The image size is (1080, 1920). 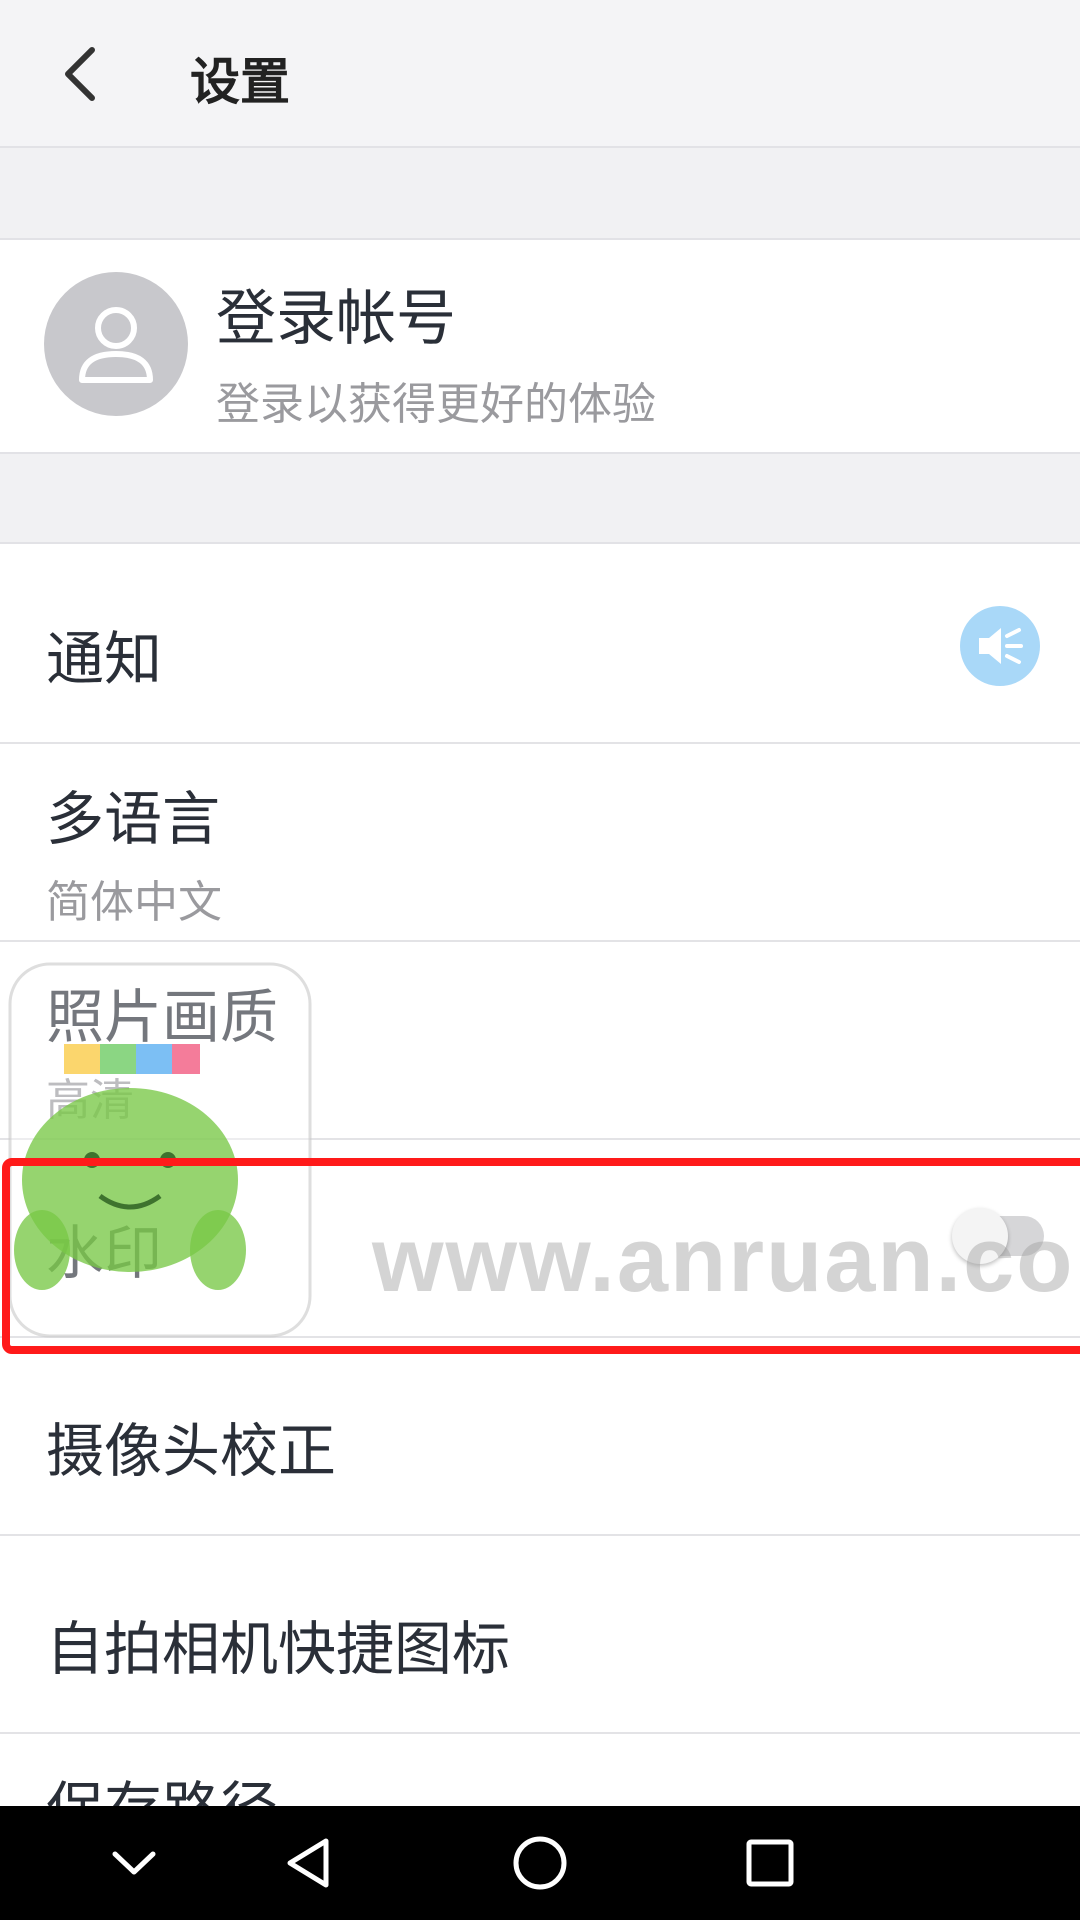 I want to click on settings-row-selfie-shortcut: 自拍相机快捷图标, so click(x=540, y=1635).